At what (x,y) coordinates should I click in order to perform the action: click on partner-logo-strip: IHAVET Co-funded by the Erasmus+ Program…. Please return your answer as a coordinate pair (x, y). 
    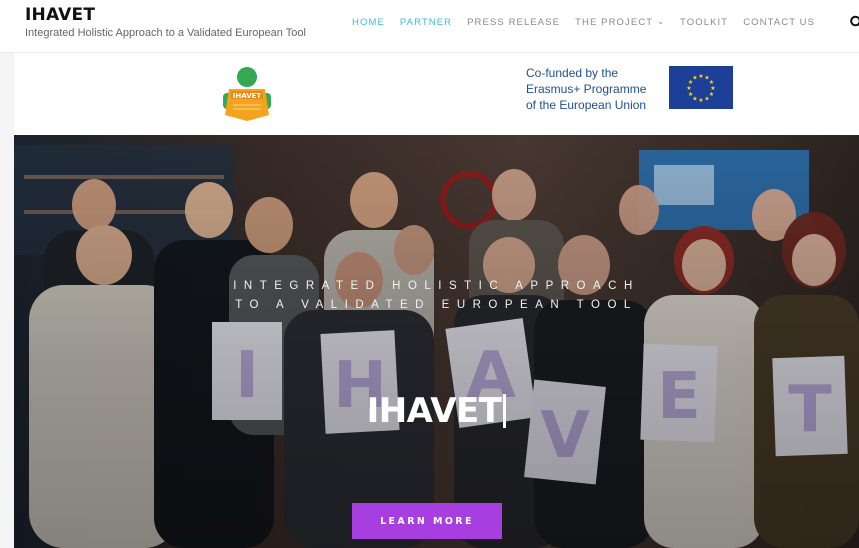
    Looking at the image, I should click on (436, 94).